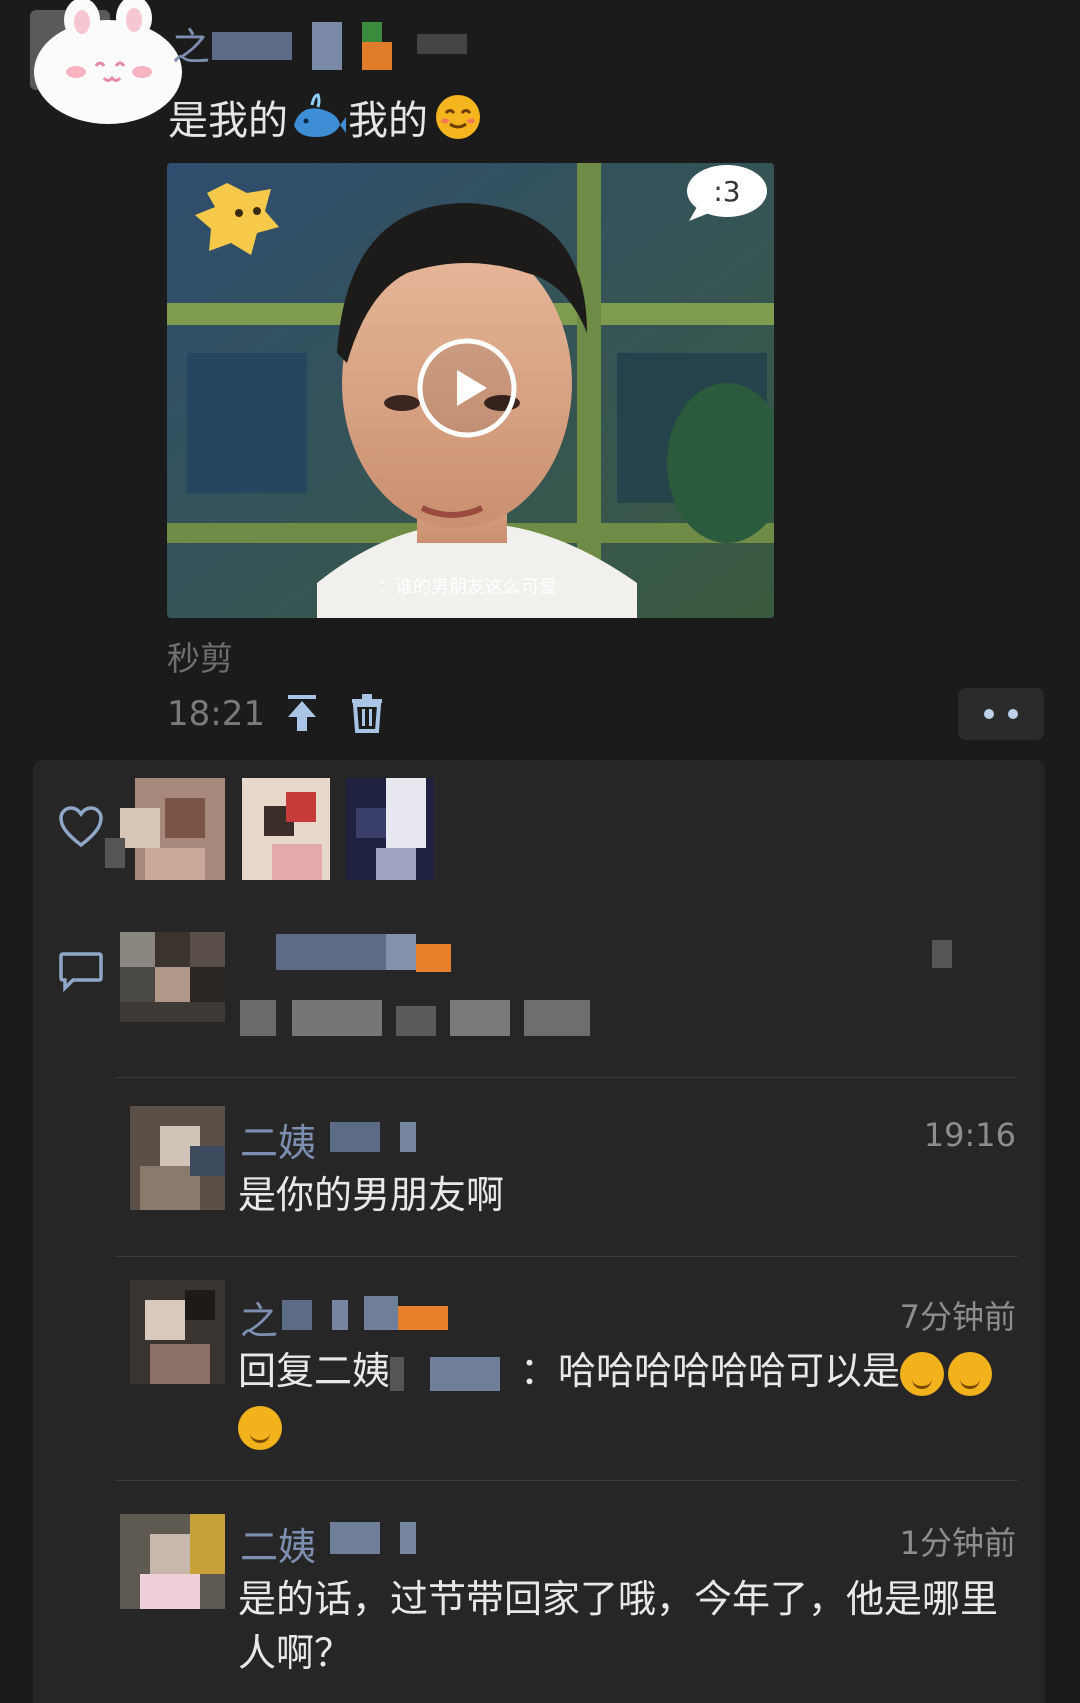 The image size is (1080, 1703). Describe the element at coordinates (342, 46) in the screenshot. I see `author-name-blurred` at that location.